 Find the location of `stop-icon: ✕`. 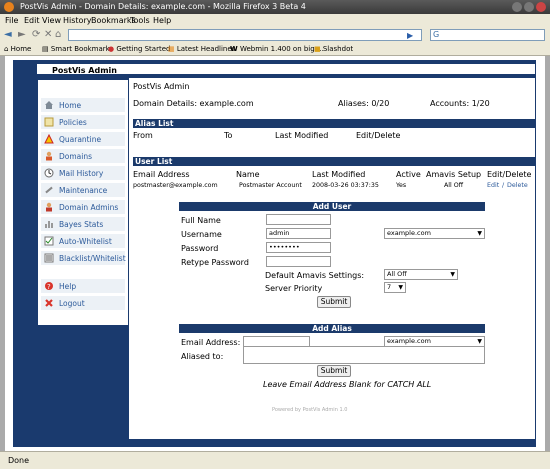

stop-icon: ✕ is located at coordinates (48, 35).